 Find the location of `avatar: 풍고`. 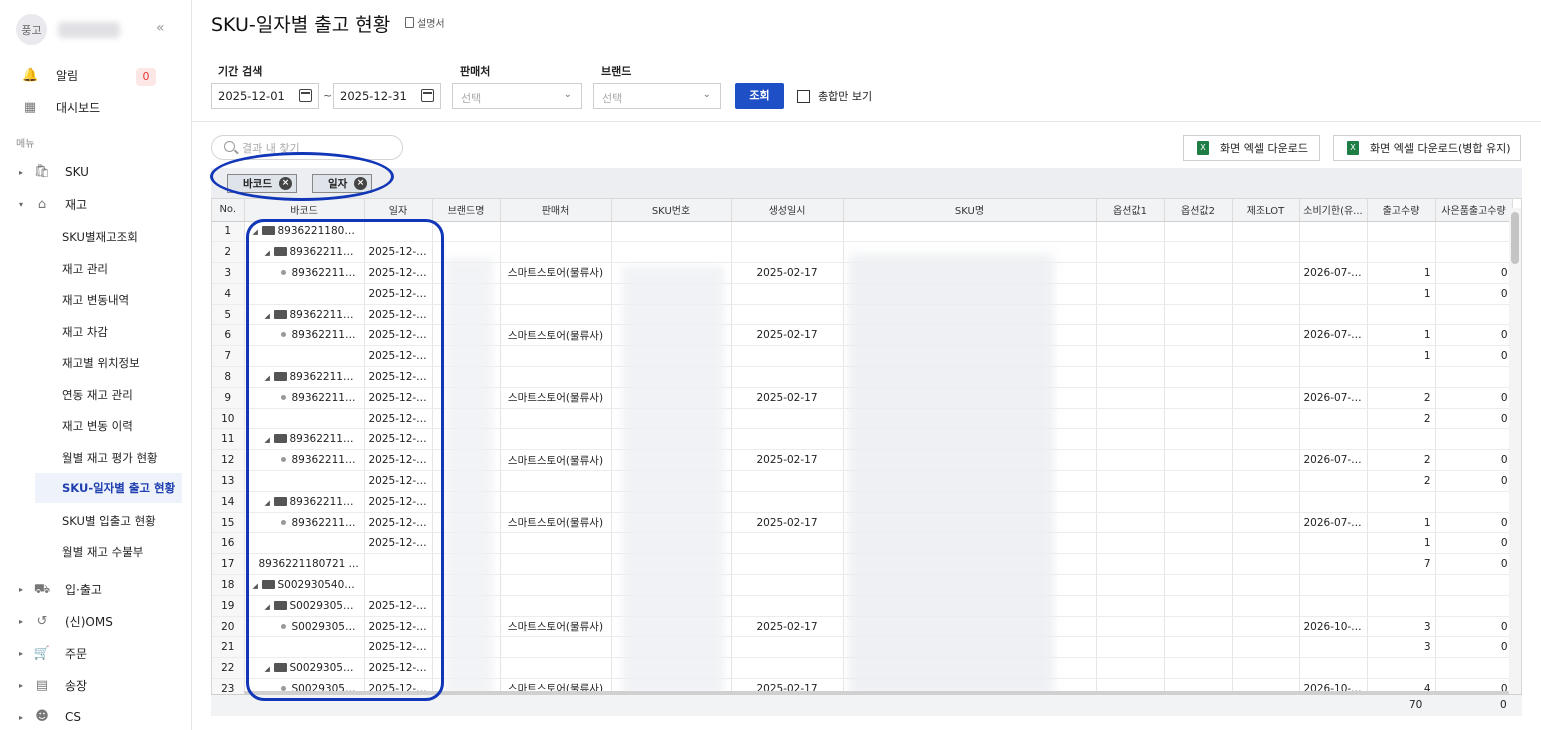

avatar: 풍고 is located at coordinates (31, 29).